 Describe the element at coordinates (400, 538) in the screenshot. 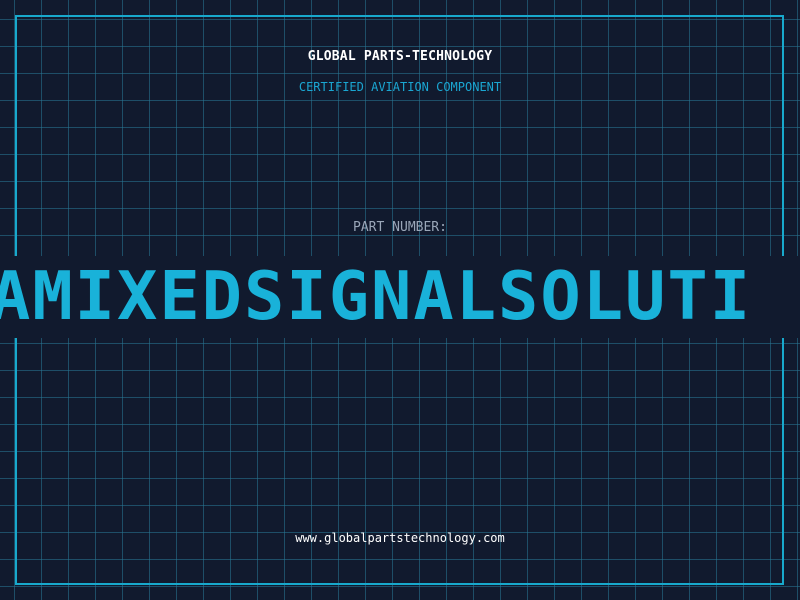

I see `website-url: www.globalpartstechnology.com` at that location.